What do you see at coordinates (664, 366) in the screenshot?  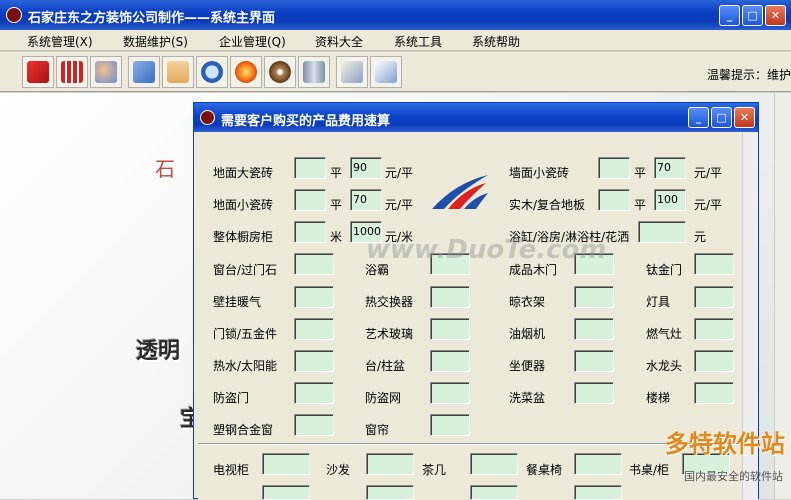 I see `label-item-c4-3: 水龙头` at bounding box center [664, 366].